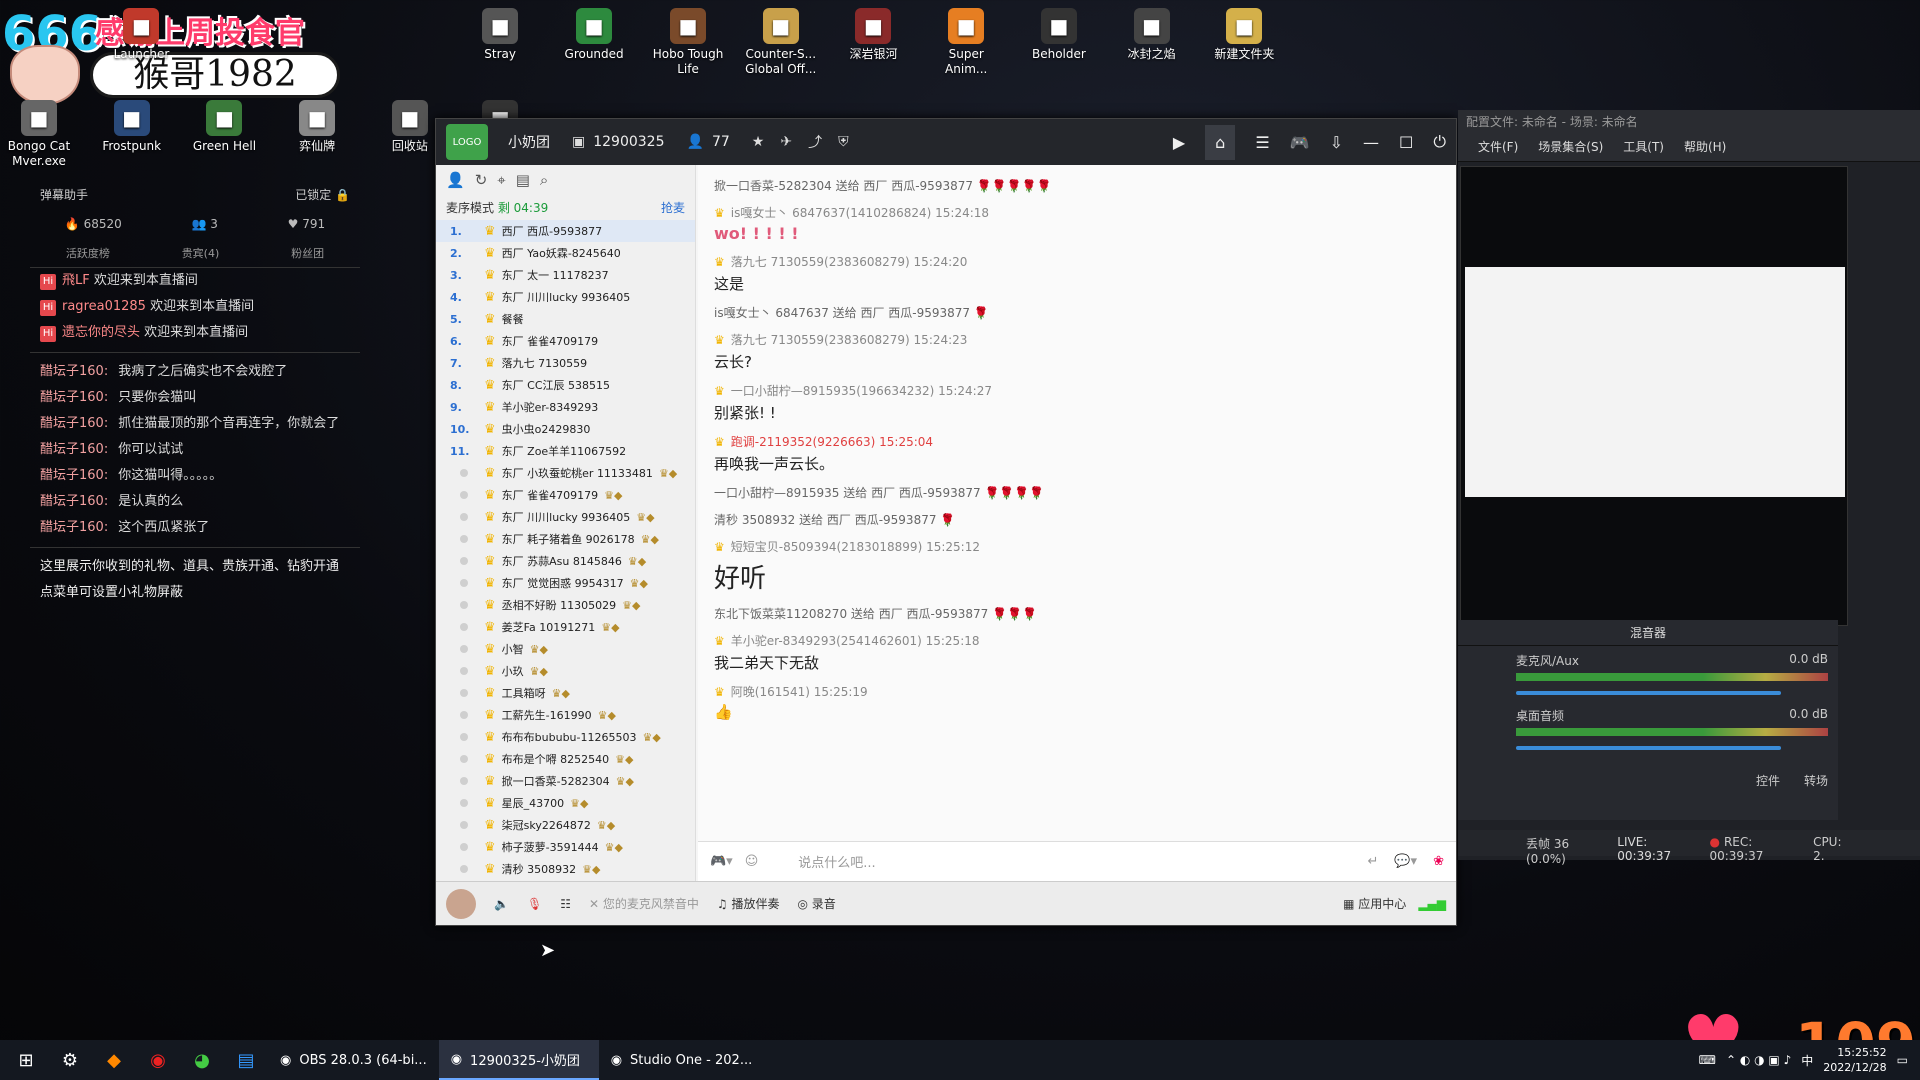 This screenshot has width=1920, height=1080. Describe the element at coordinates (565, 583) in the screenshot. I see `member-item: ♛ 东厂 觉觉困惑 9954317 ♛◆` at that location.